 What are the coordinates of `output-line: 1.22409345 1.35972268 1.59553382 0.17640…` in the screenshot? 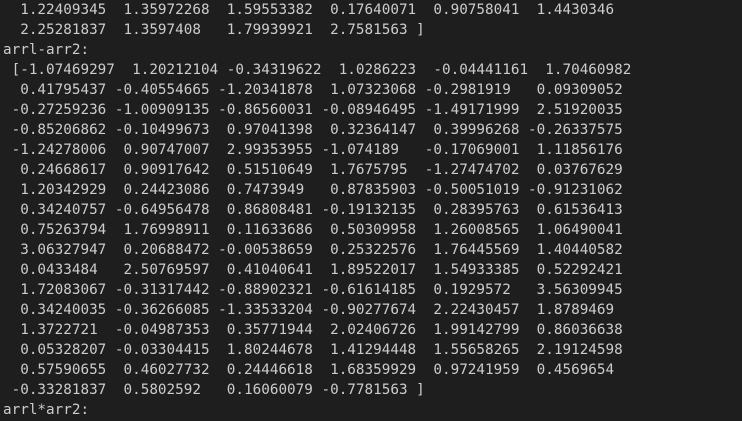 It's located at (309, 10).